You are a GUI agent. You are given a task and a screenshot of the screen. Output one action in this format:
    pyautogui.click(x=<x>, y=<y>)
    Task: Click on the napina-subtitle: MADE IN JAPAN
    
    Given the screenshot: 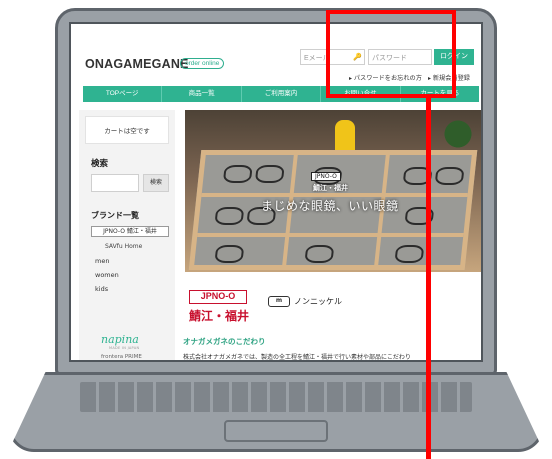 What is the action you would take?
    pyautogui.click(x=124, y=348)
    